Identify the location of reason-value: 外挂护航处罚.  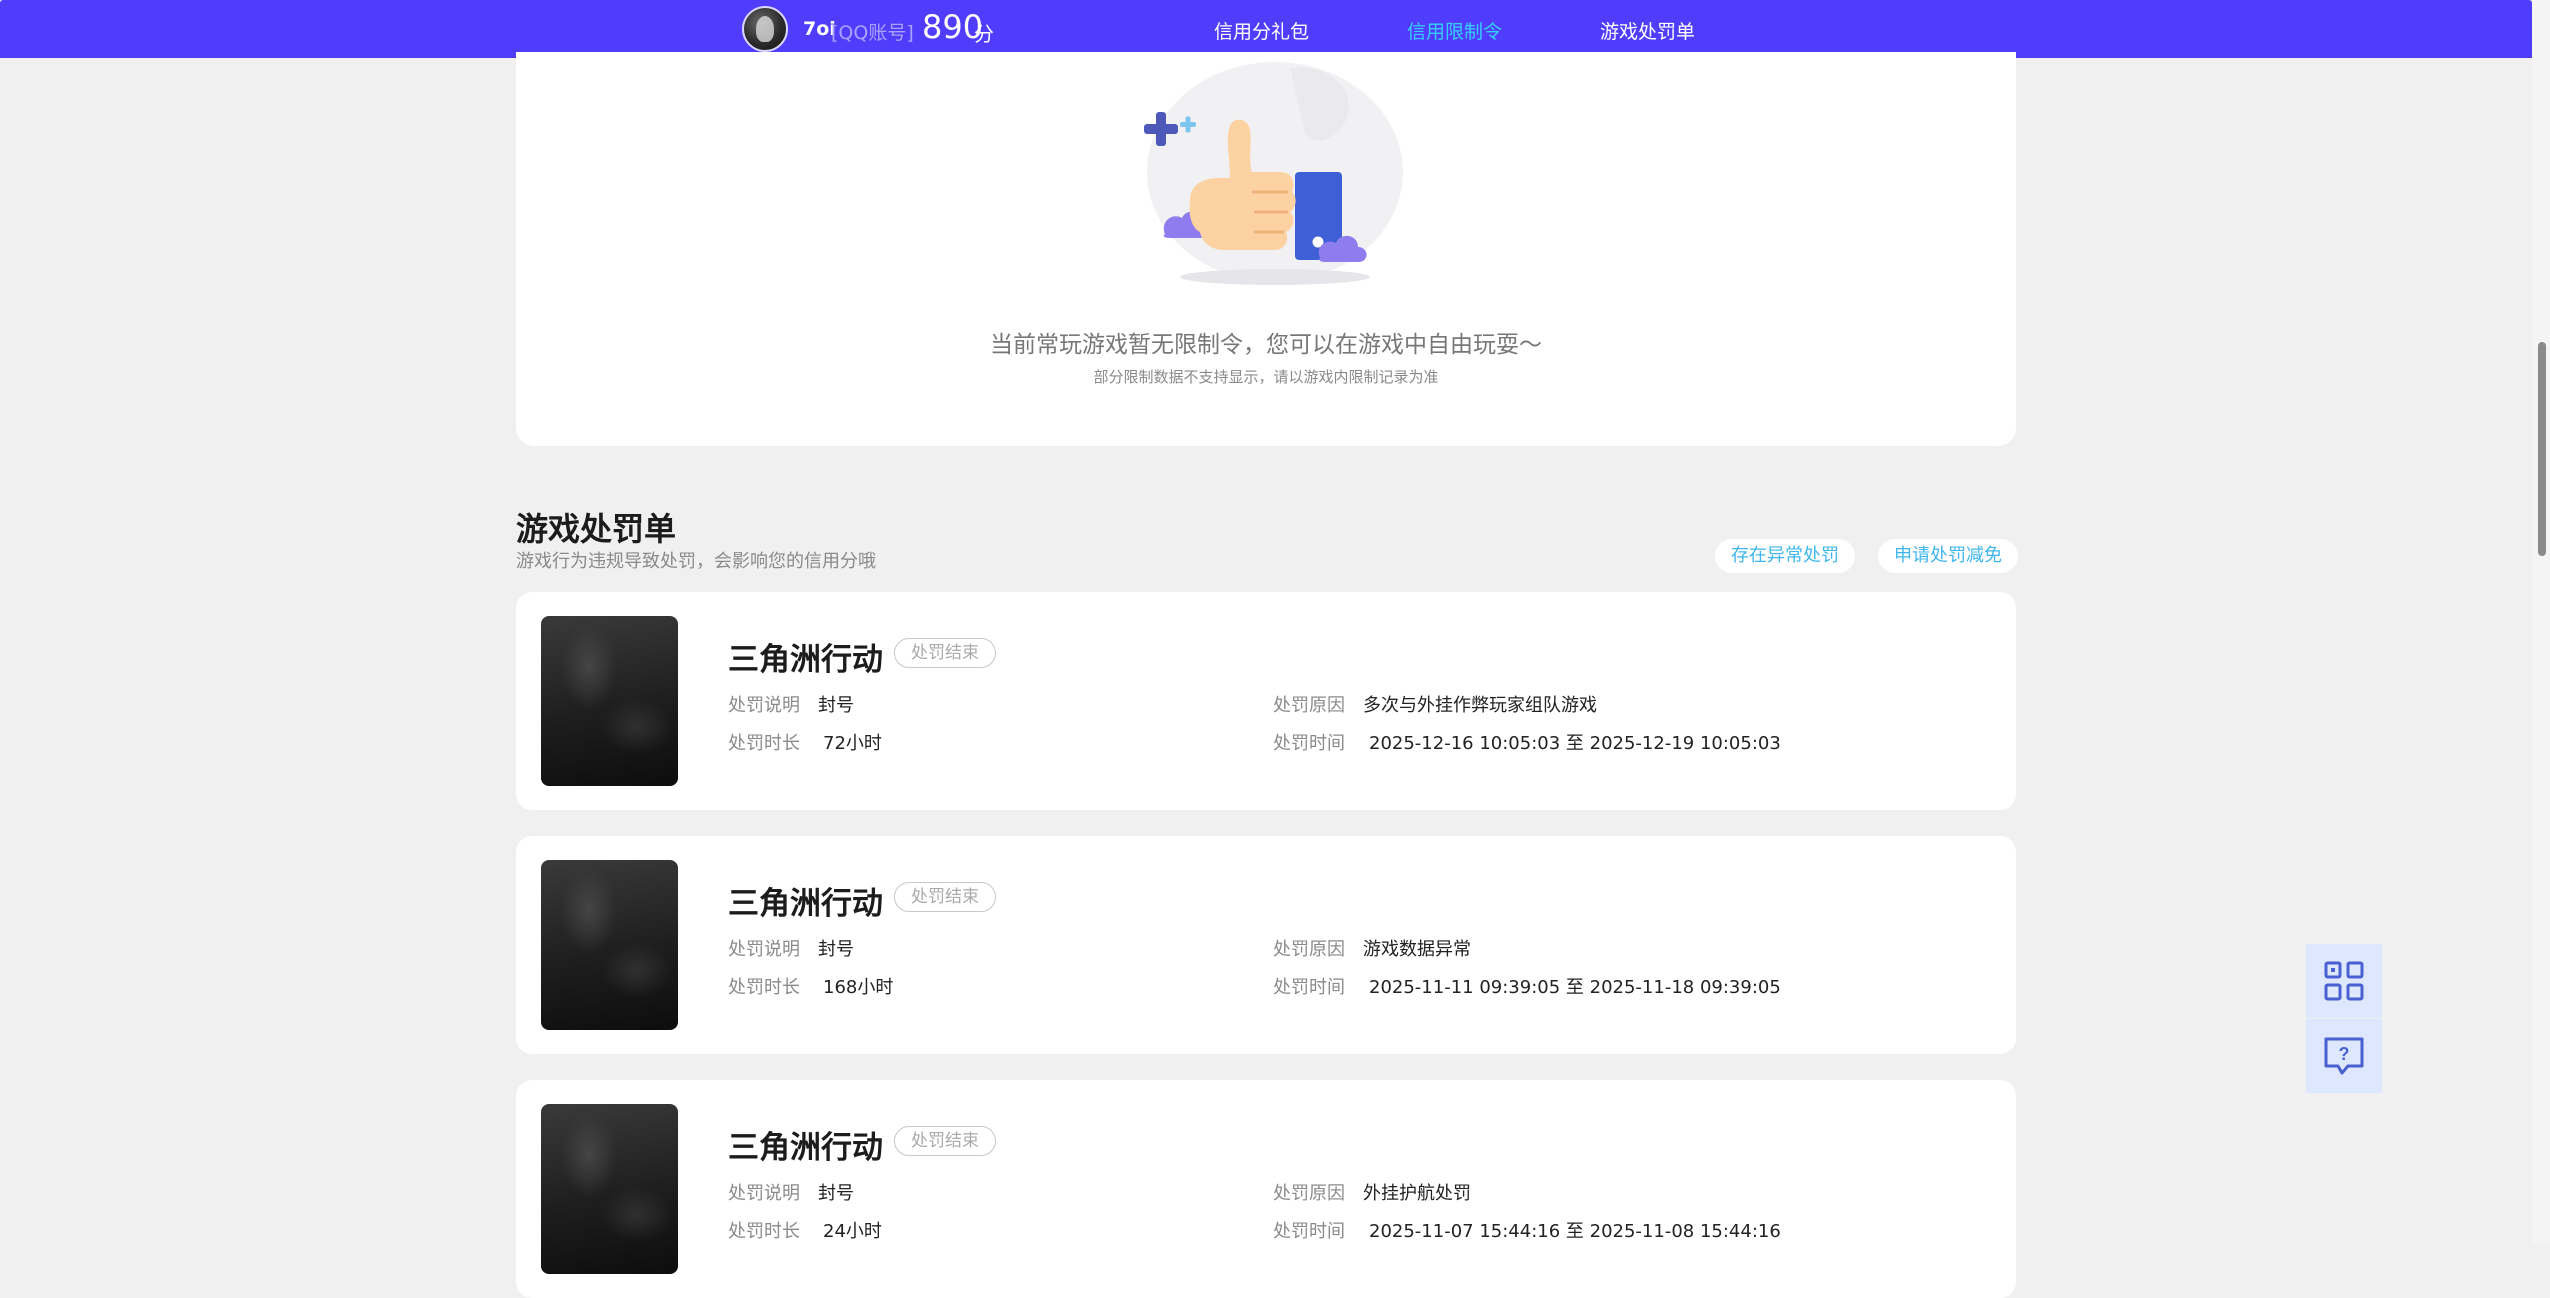
(1417, 1193).